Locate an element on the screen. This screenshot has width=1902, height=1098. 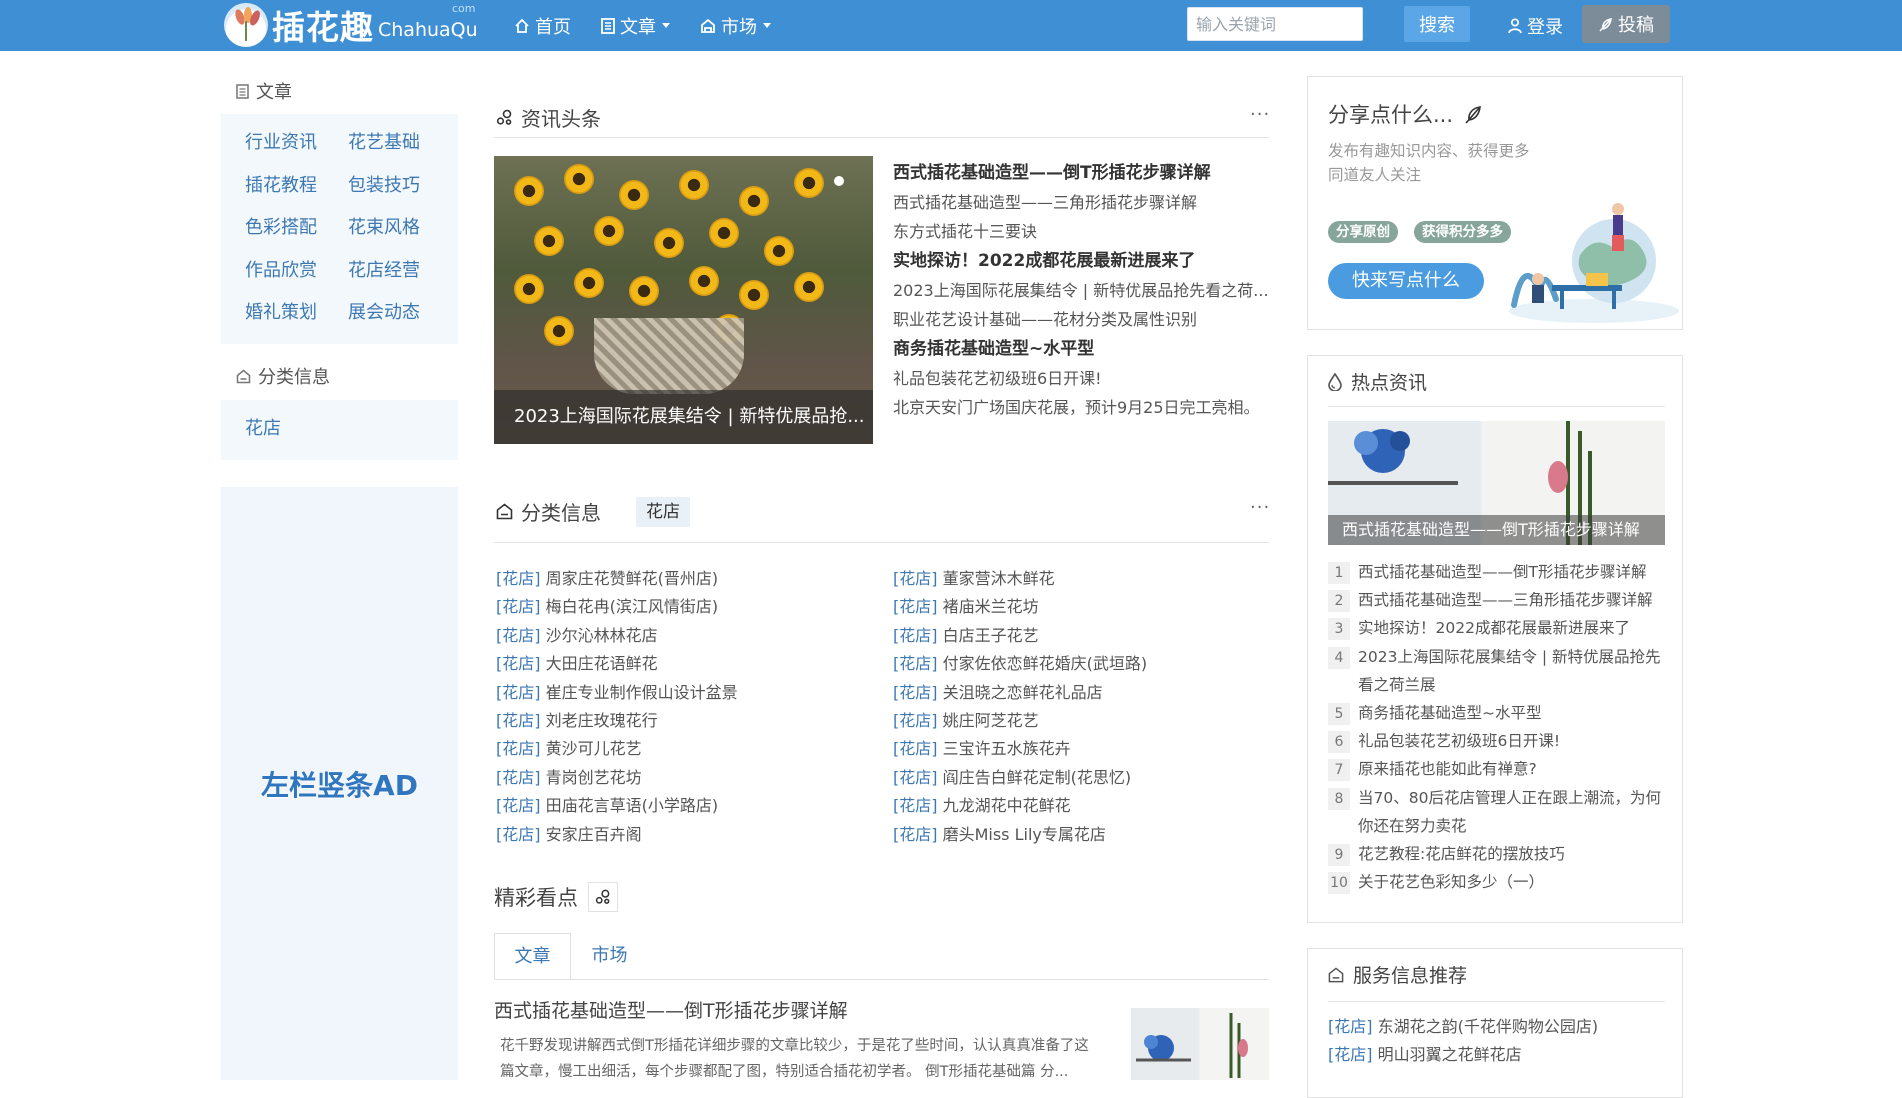
shop-name: 崔庄专业制作假山设计盆景 is located at coordinates (641, 692).